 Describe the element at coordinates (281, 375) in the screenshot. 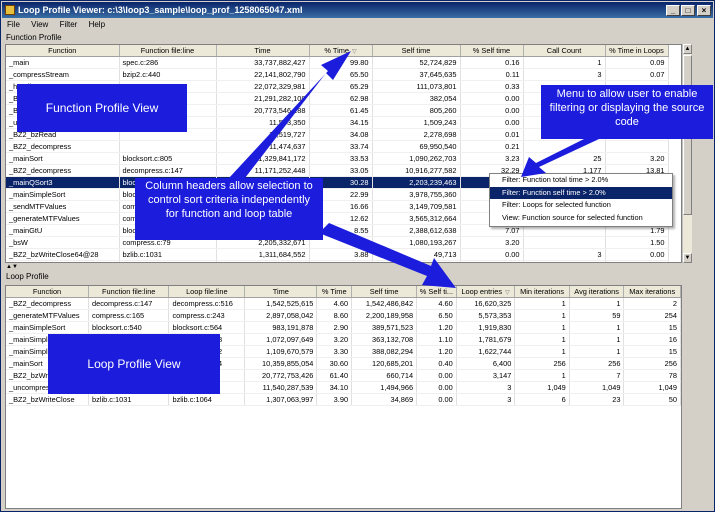

I see `table-cell: 20,772,753,426` at that location.